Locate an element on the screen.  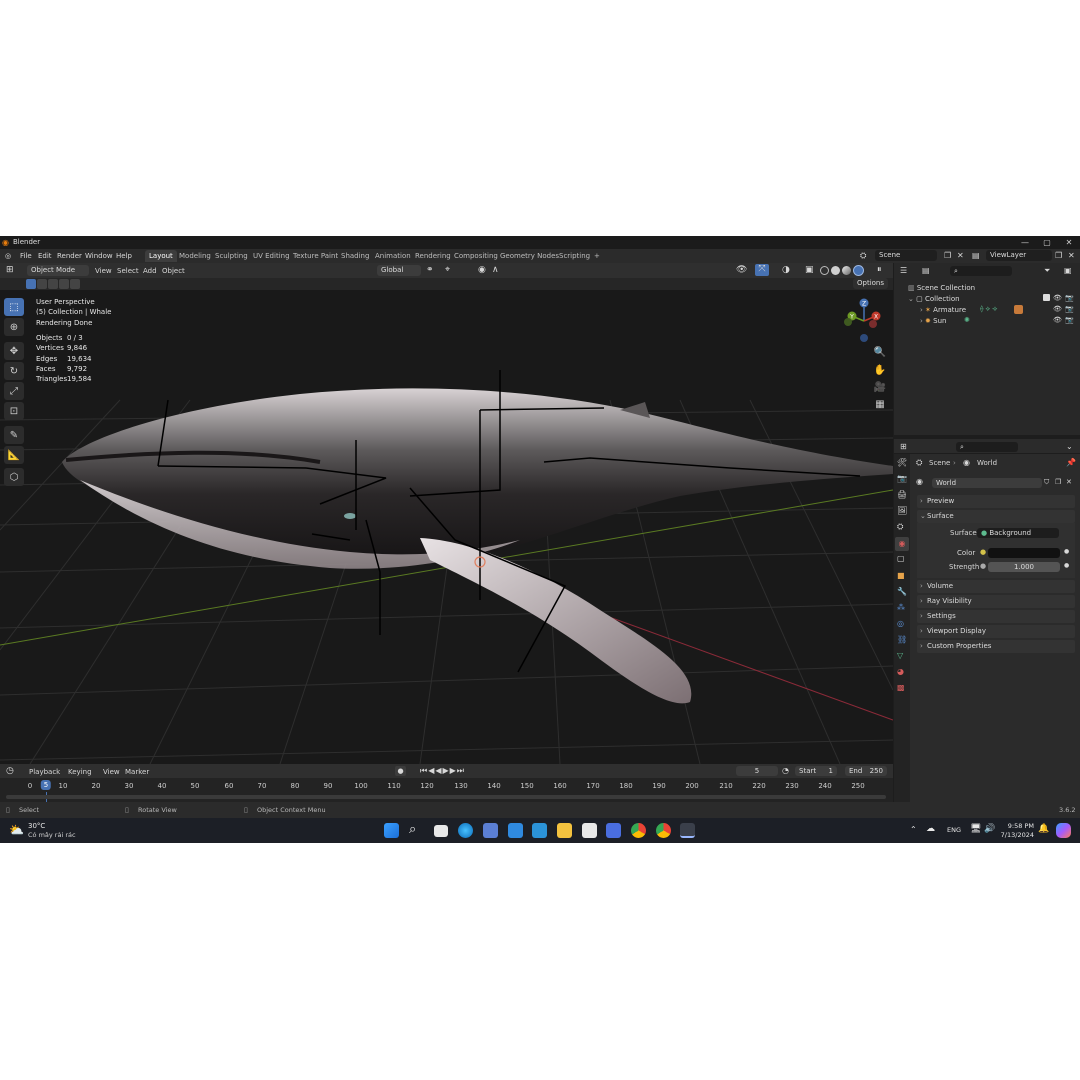
transform-tool-icon: ⊡ is located at coordinates (14, 411).